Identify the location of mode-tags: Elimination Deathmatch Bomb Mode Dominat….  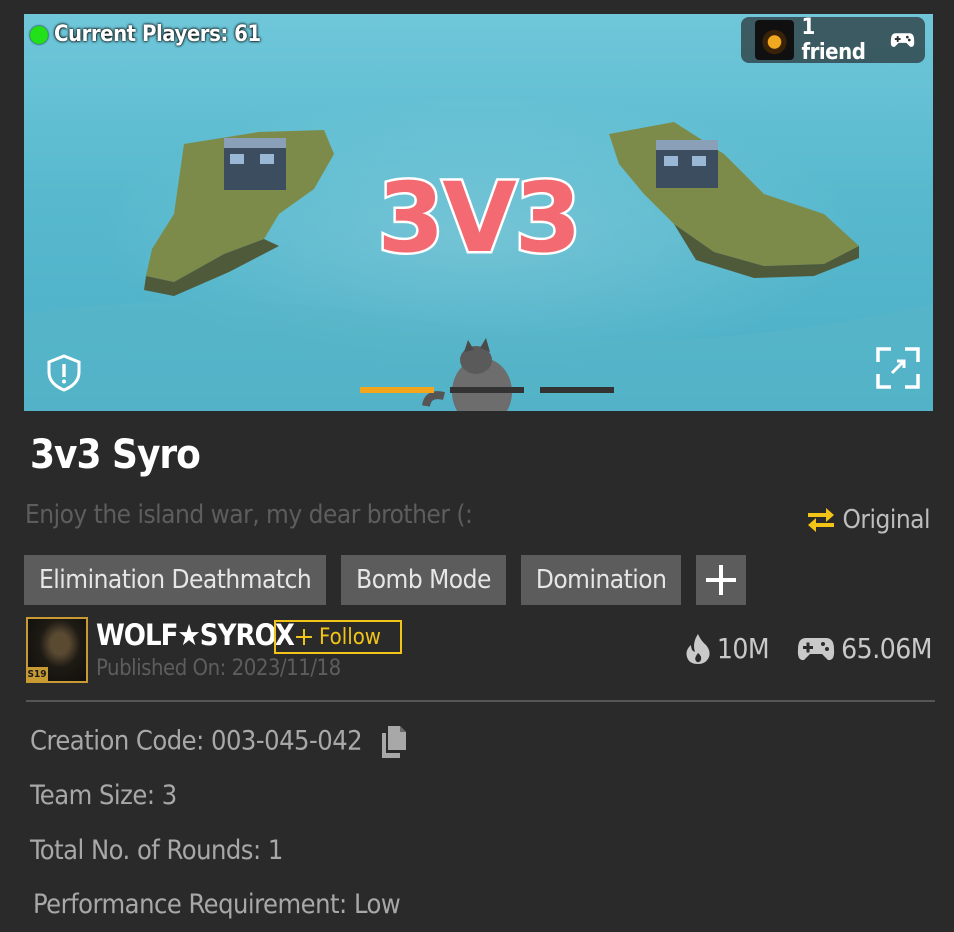
(385, 580).